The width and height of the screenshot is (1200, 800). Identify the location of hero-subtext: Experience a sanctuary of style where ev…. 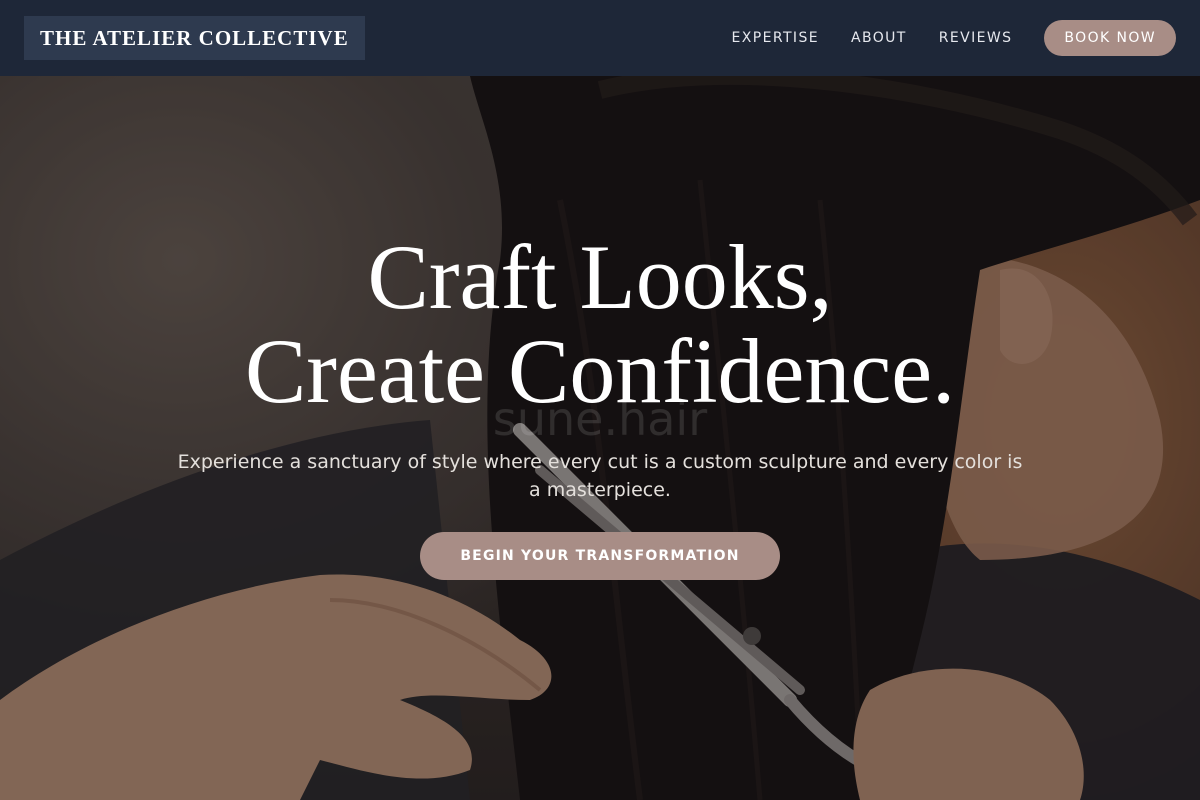
(600, 476).